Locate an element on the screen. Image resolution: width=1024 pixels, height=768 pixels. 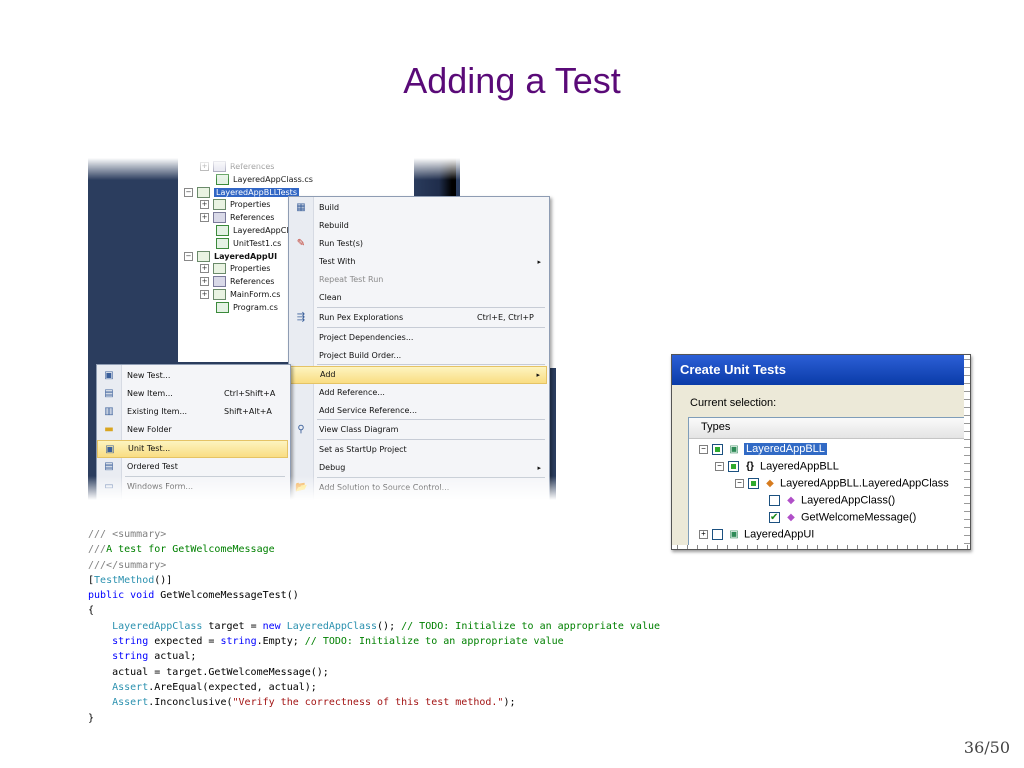
torn-edge-right is located at coordinates (967, 452).